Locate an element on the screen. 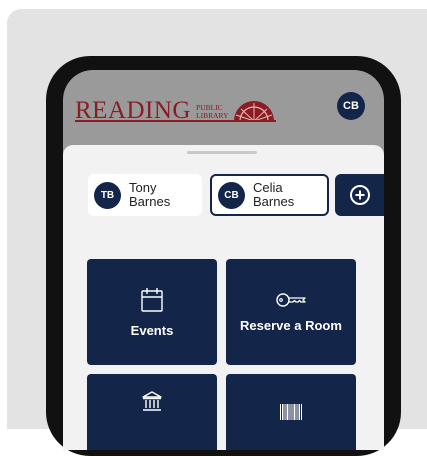 Image resolution: width=427 pixels, height=456 pixels. library-building-icon is located at coordinates (152, 401).